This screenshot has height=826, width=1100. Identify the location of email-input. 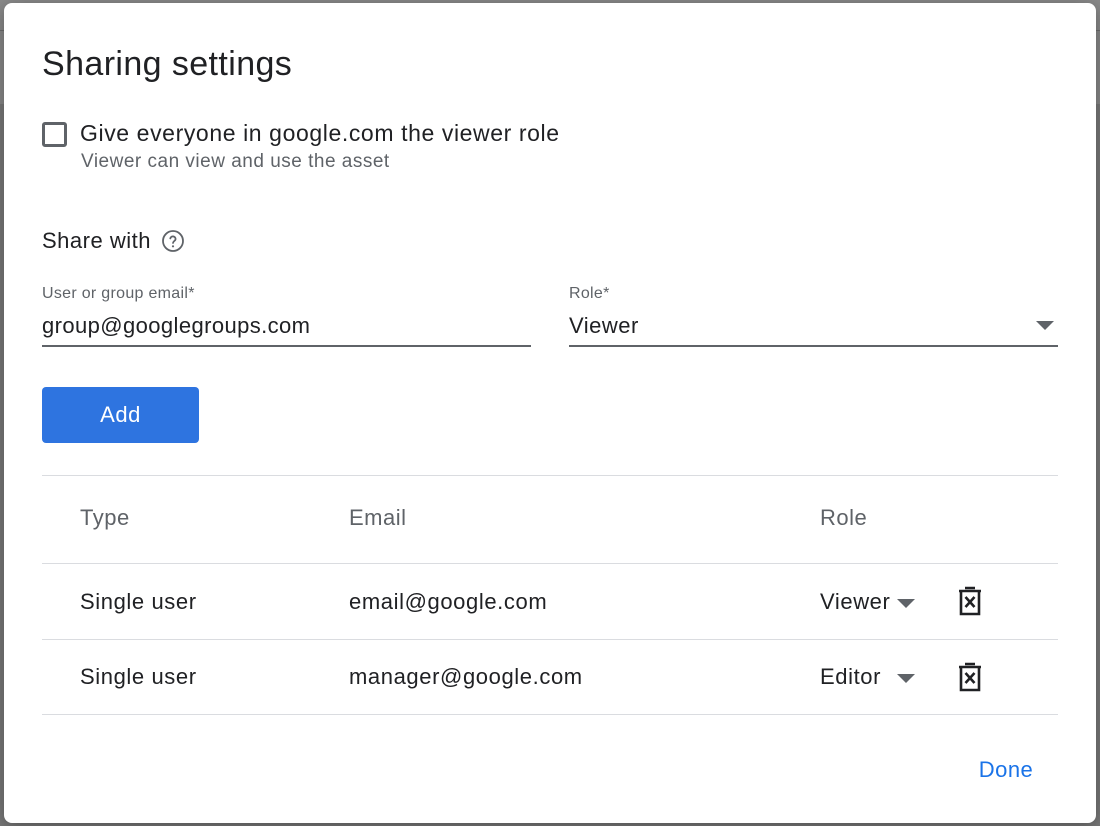
(286, 327).